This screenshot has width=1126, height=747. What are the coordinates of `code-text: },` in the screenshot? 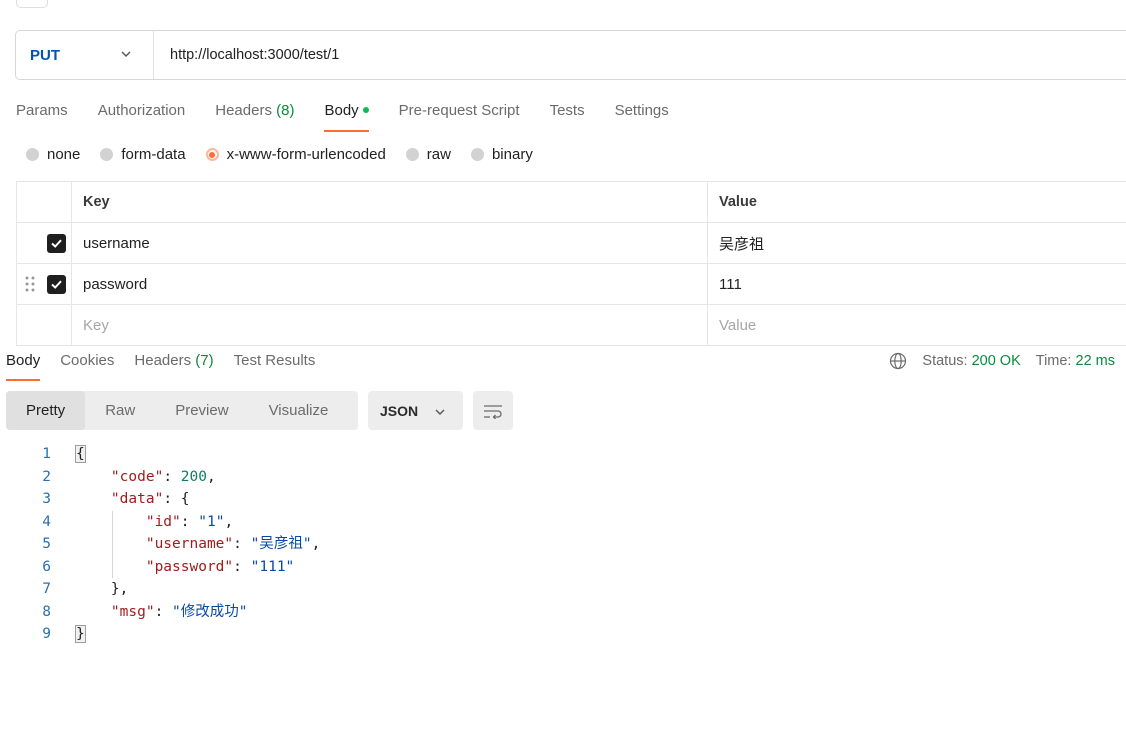 It's located at (102, 589).